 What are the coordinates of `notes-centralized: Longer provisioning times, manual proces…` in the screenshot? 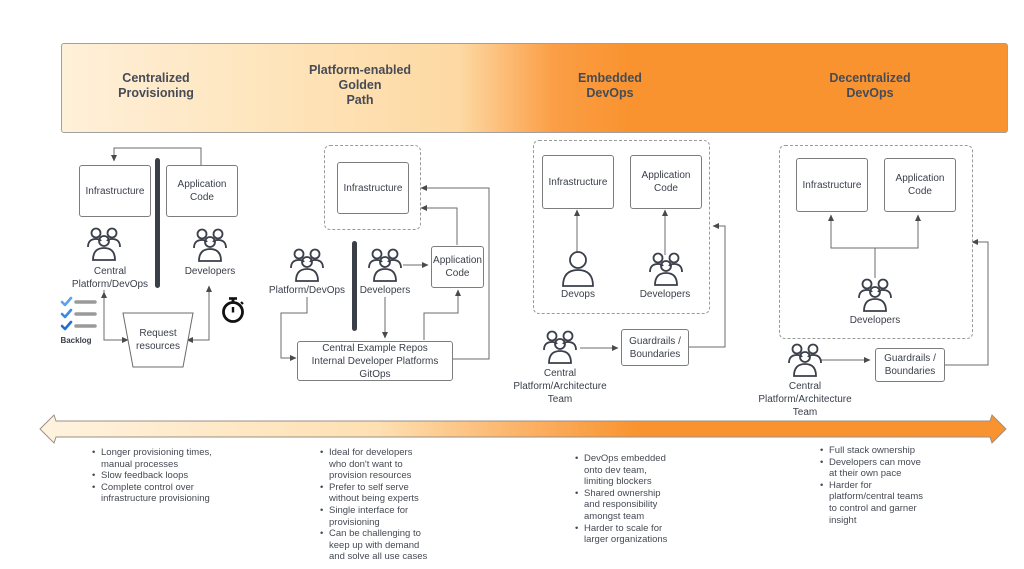 It's located at (162, 476).